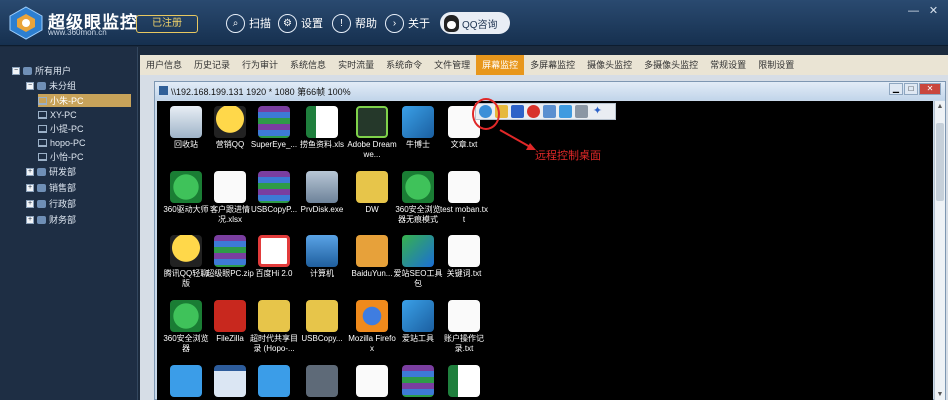 The height and width of the screenshot is (400, 948). What do you see at coordinates (940, 394) in the screenshot?
I see `scroll-down-icon: ▼` at bounding box center [940, 394].